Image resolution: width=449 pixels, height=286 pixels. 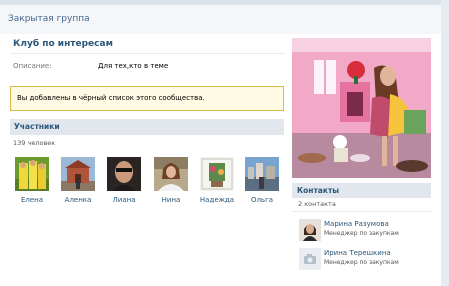 What do you see at coordinates (262, 200) in the screenshot?
I see `member-name: Ольга` at bounding box center [262, 200].